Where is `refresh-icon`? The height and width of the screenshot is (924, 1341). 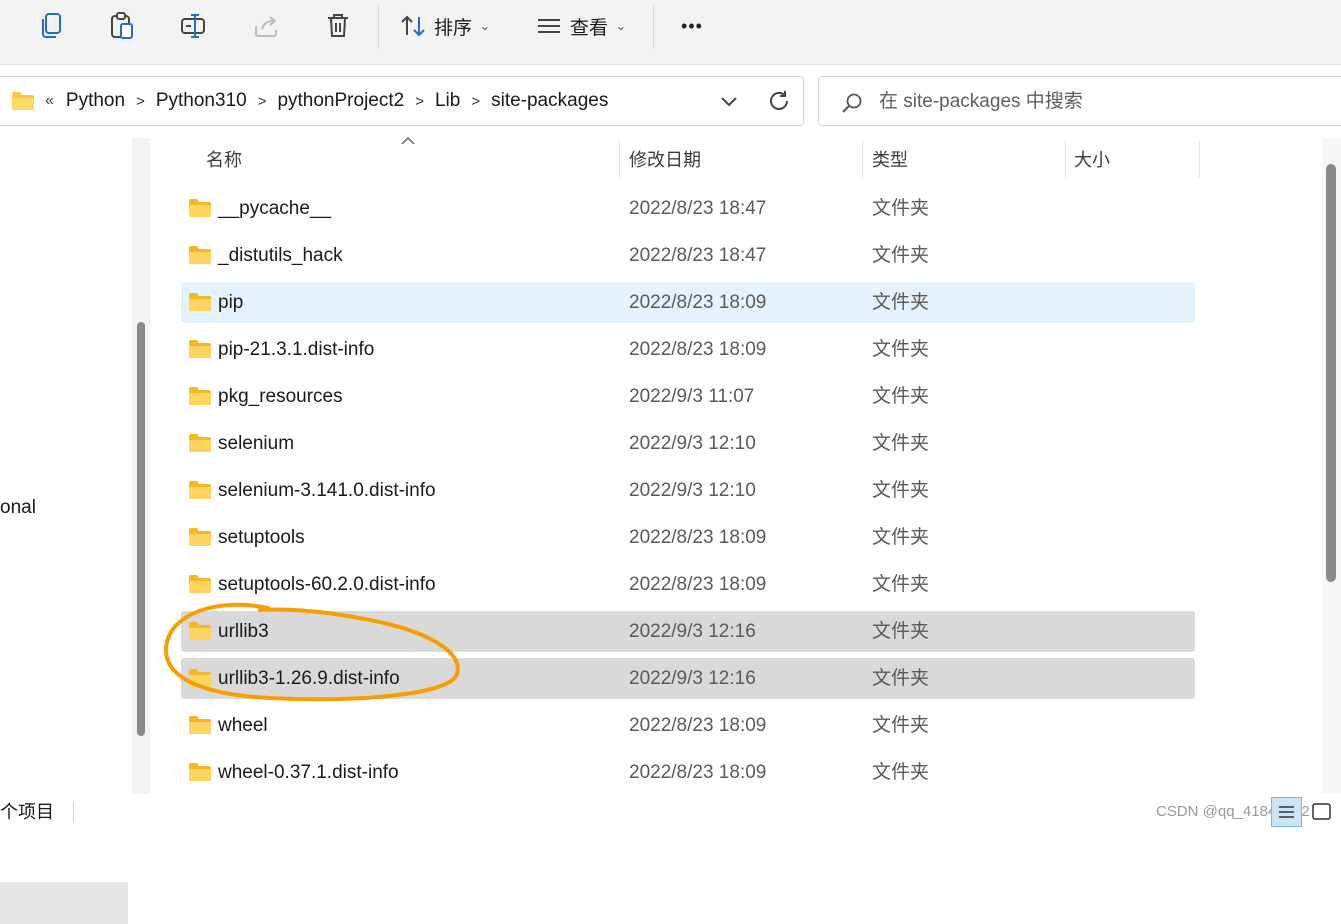 refresh-icon is located at coordinates (779, 100).